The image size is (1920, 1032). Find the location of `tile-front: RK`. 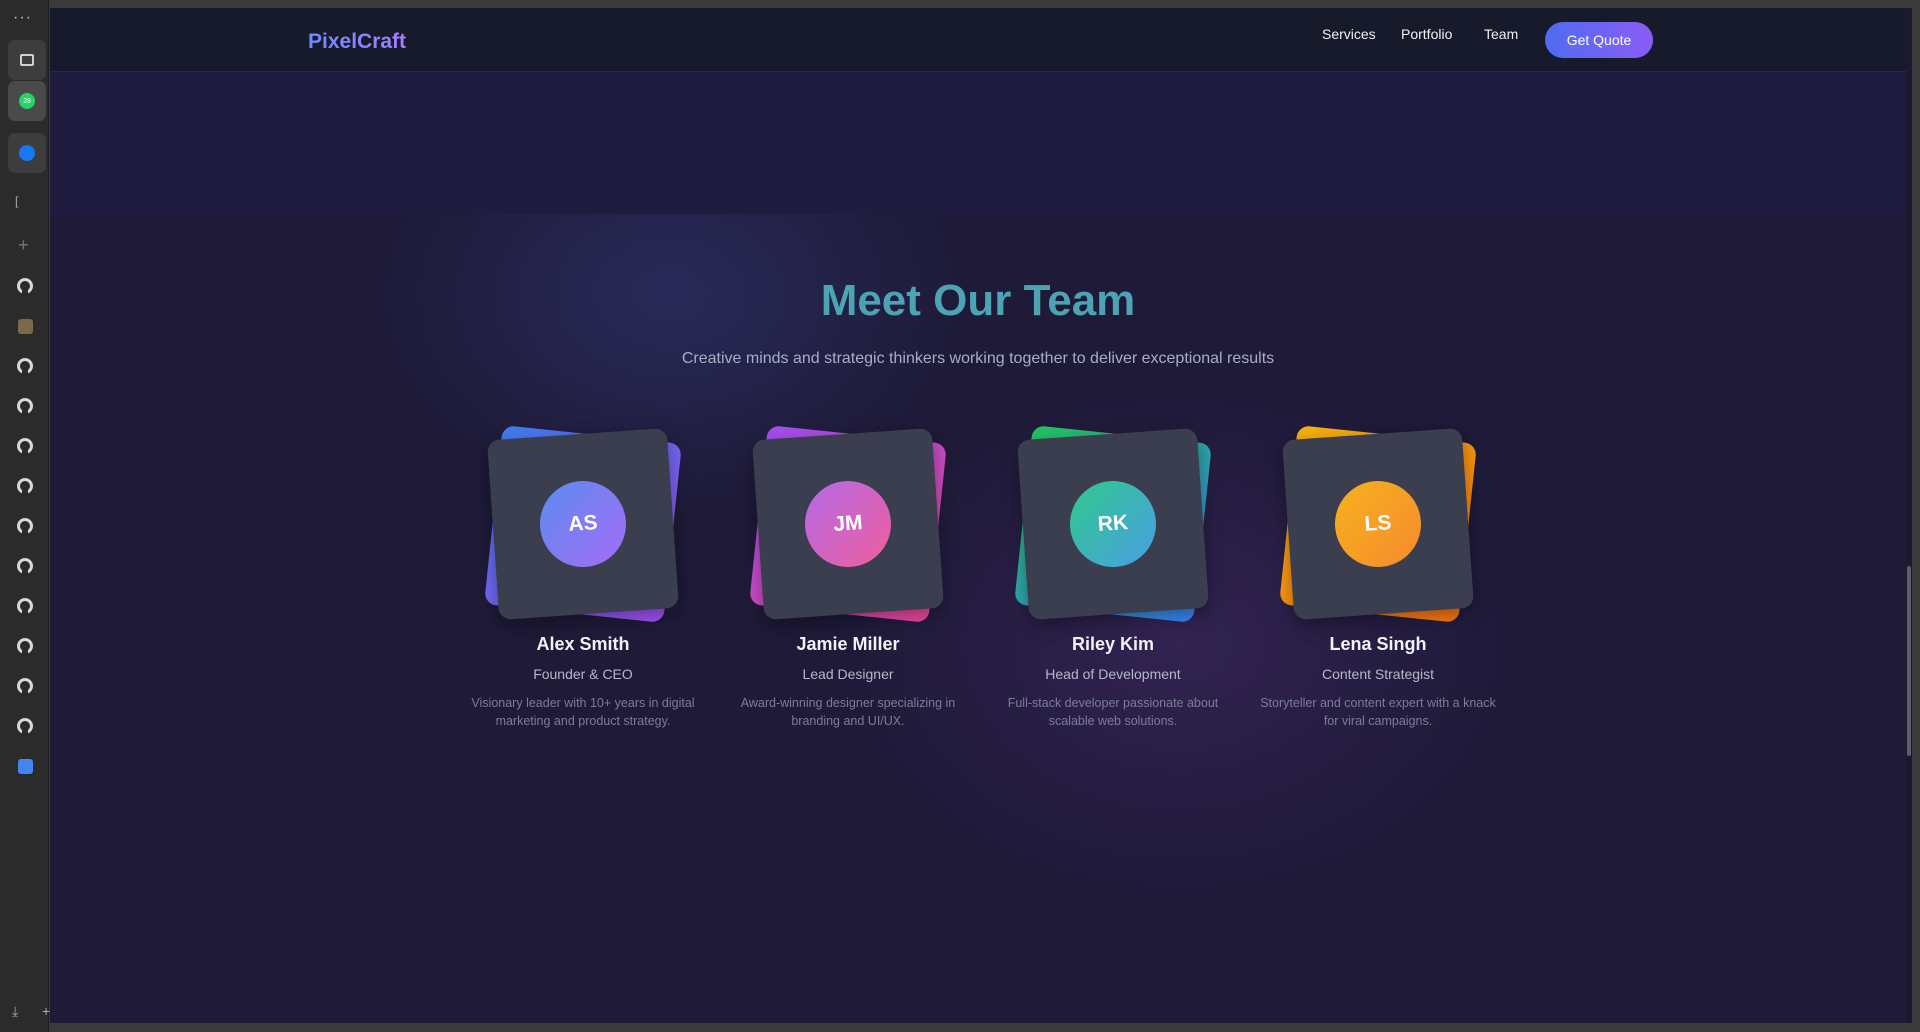

tile-front: RK is located at coordinates (1113, 524).